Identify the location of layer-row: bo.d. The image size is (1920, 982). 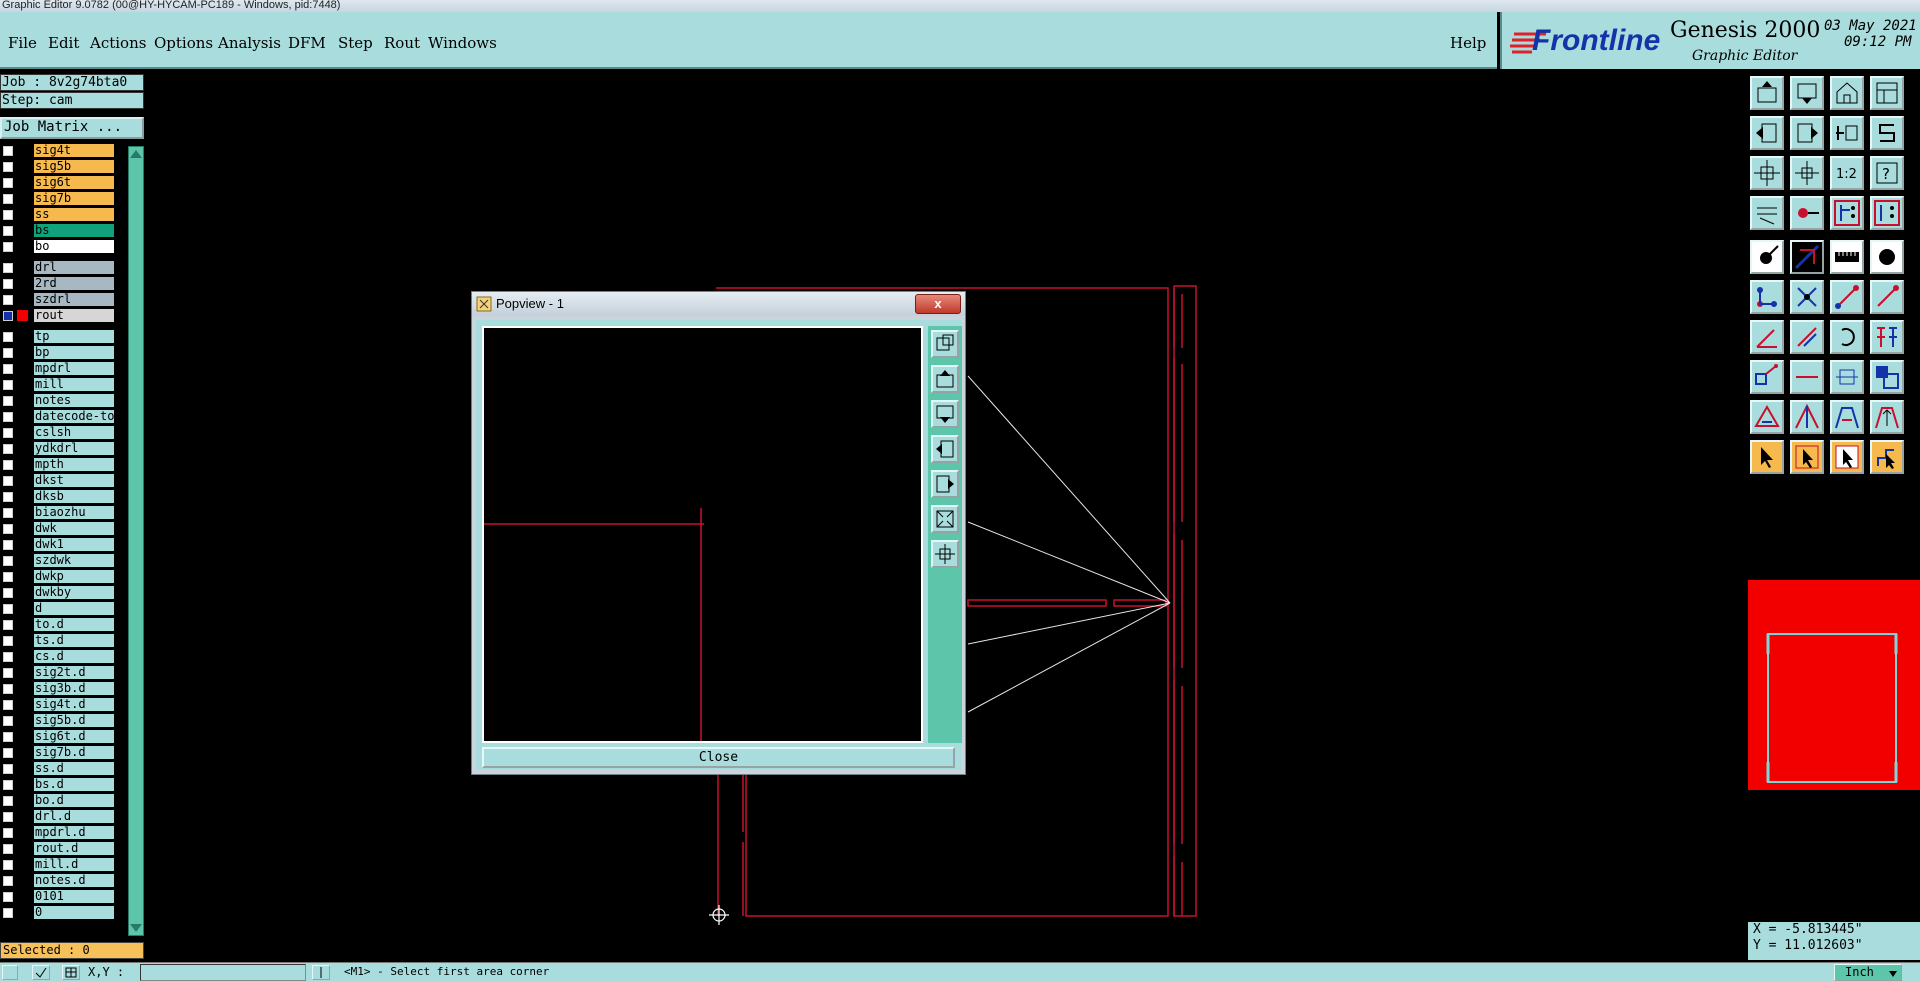
(59, 800).